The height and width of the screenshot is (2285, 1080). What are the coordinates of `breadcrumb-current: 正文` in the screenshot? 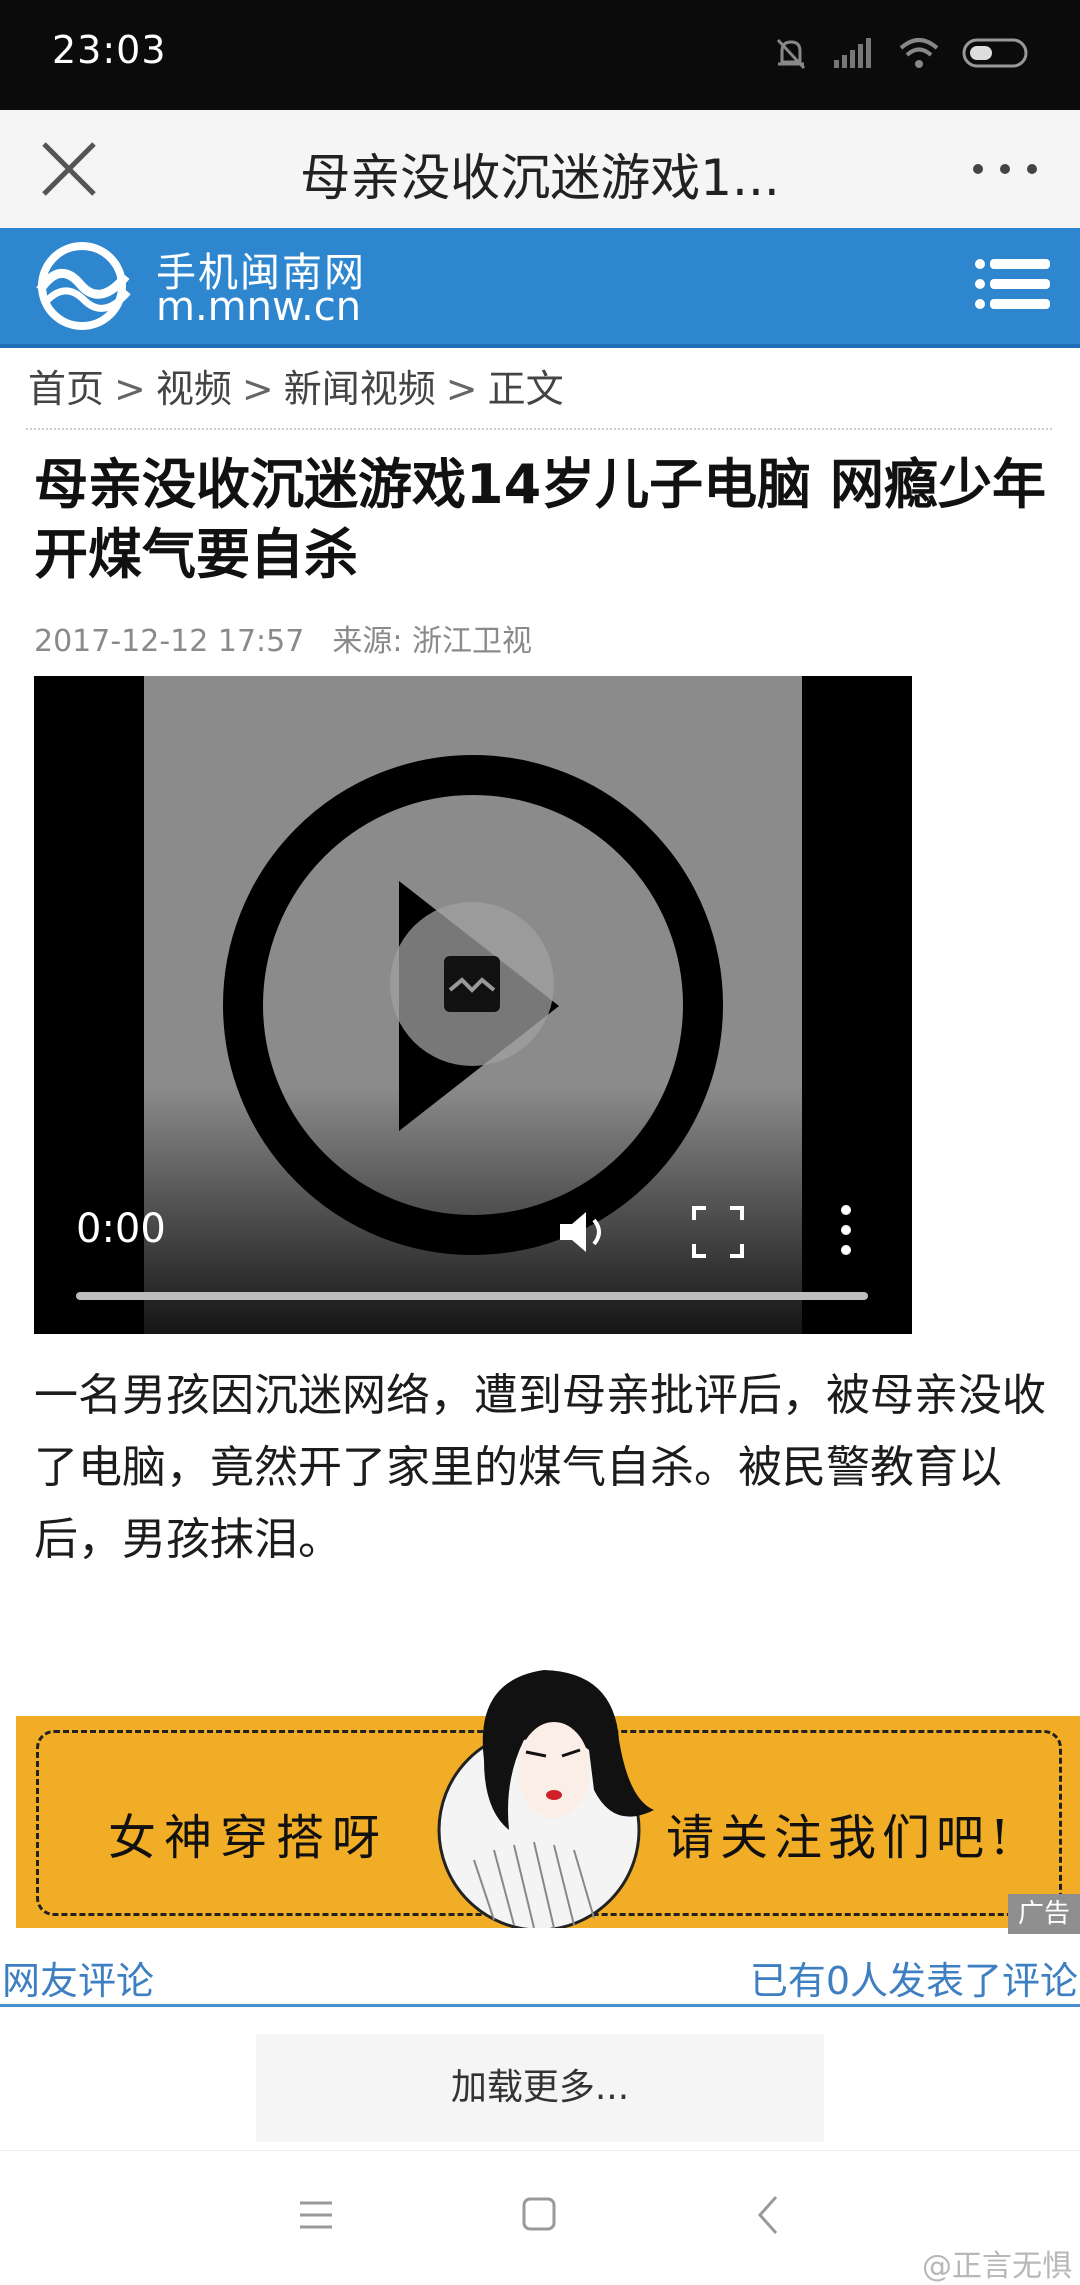 It's located at (525, 389).